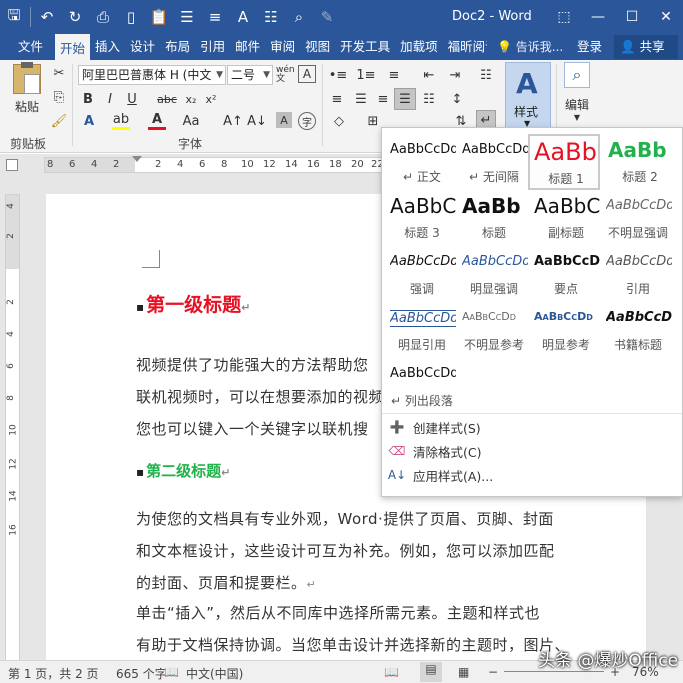  I want to click on text-line: 和文本框设计，这些设计可互为补充。例如，您可以添加匹配, so click(345, 550).